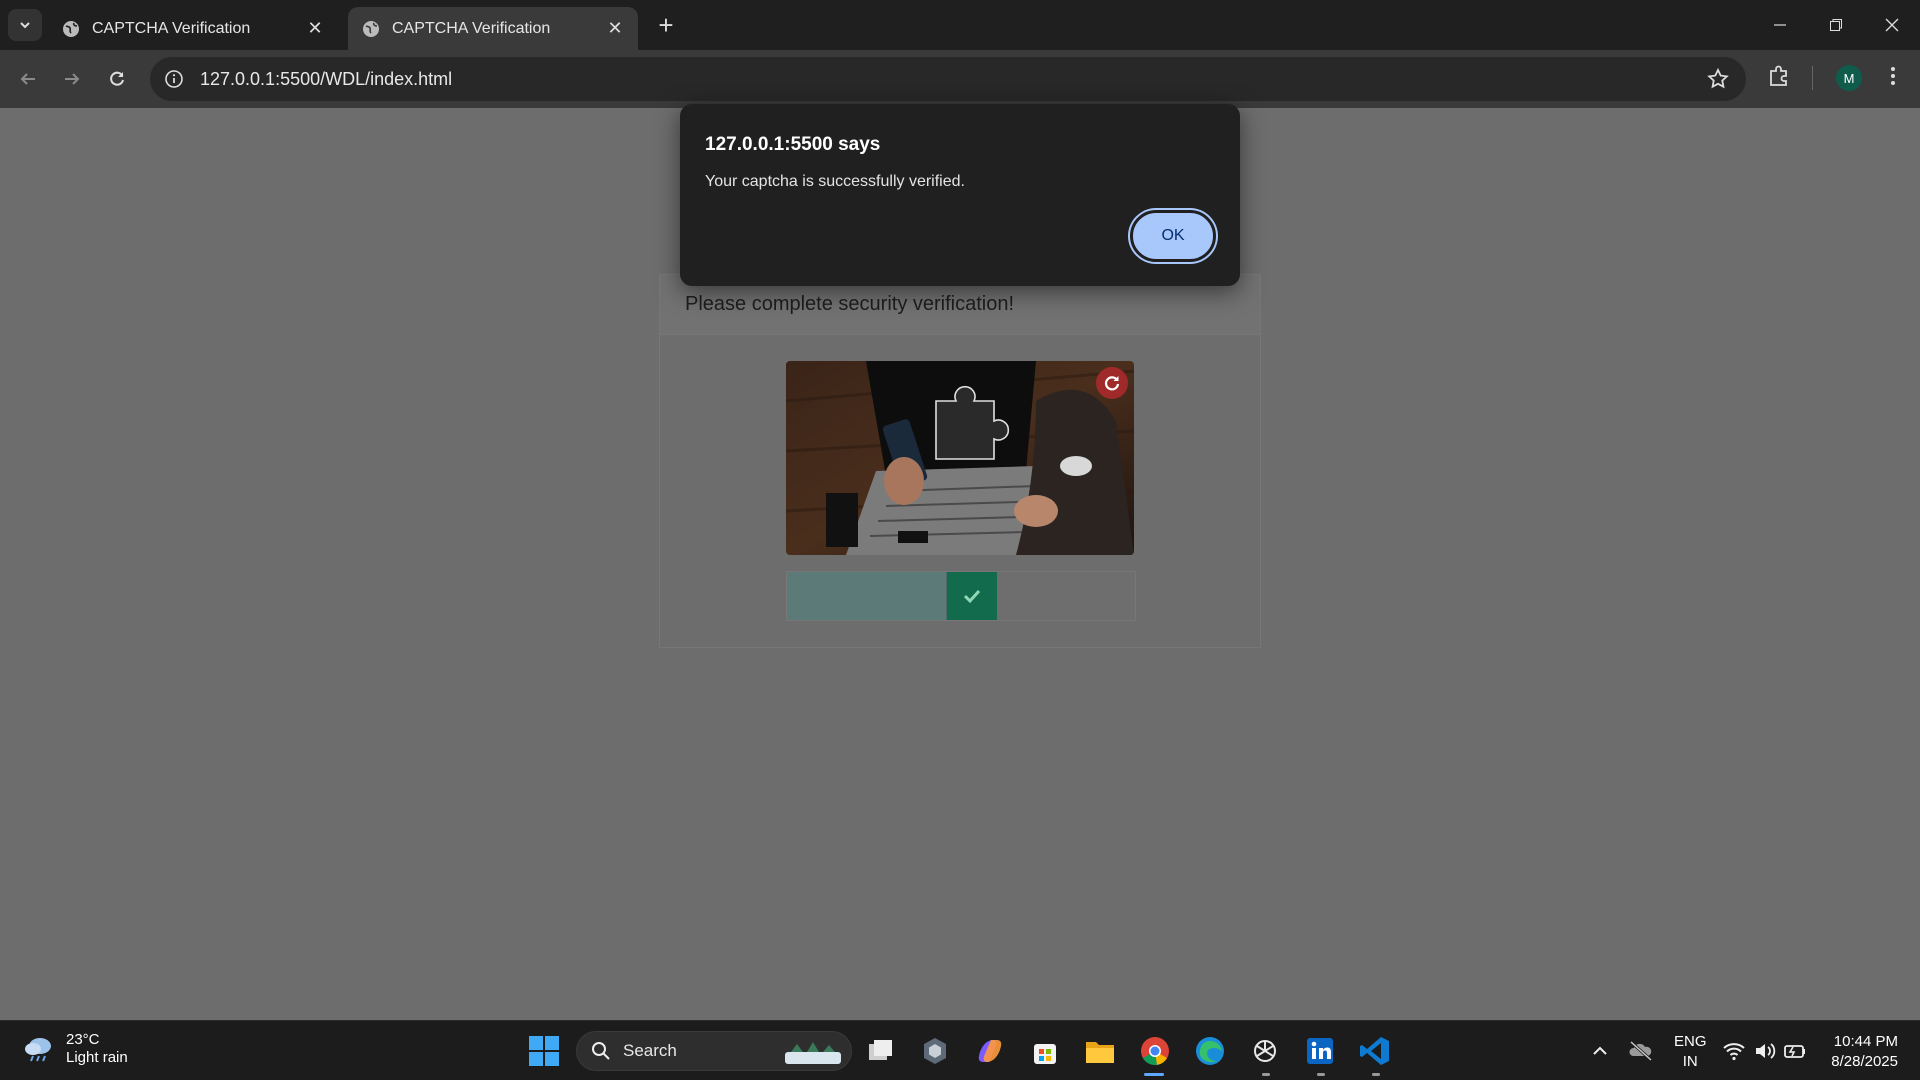 The width and height of the screenshot is (1920, 1080). Describe the element at coordinates (881, 1051) in the screenshot. I see `task-view-icon` at that location.